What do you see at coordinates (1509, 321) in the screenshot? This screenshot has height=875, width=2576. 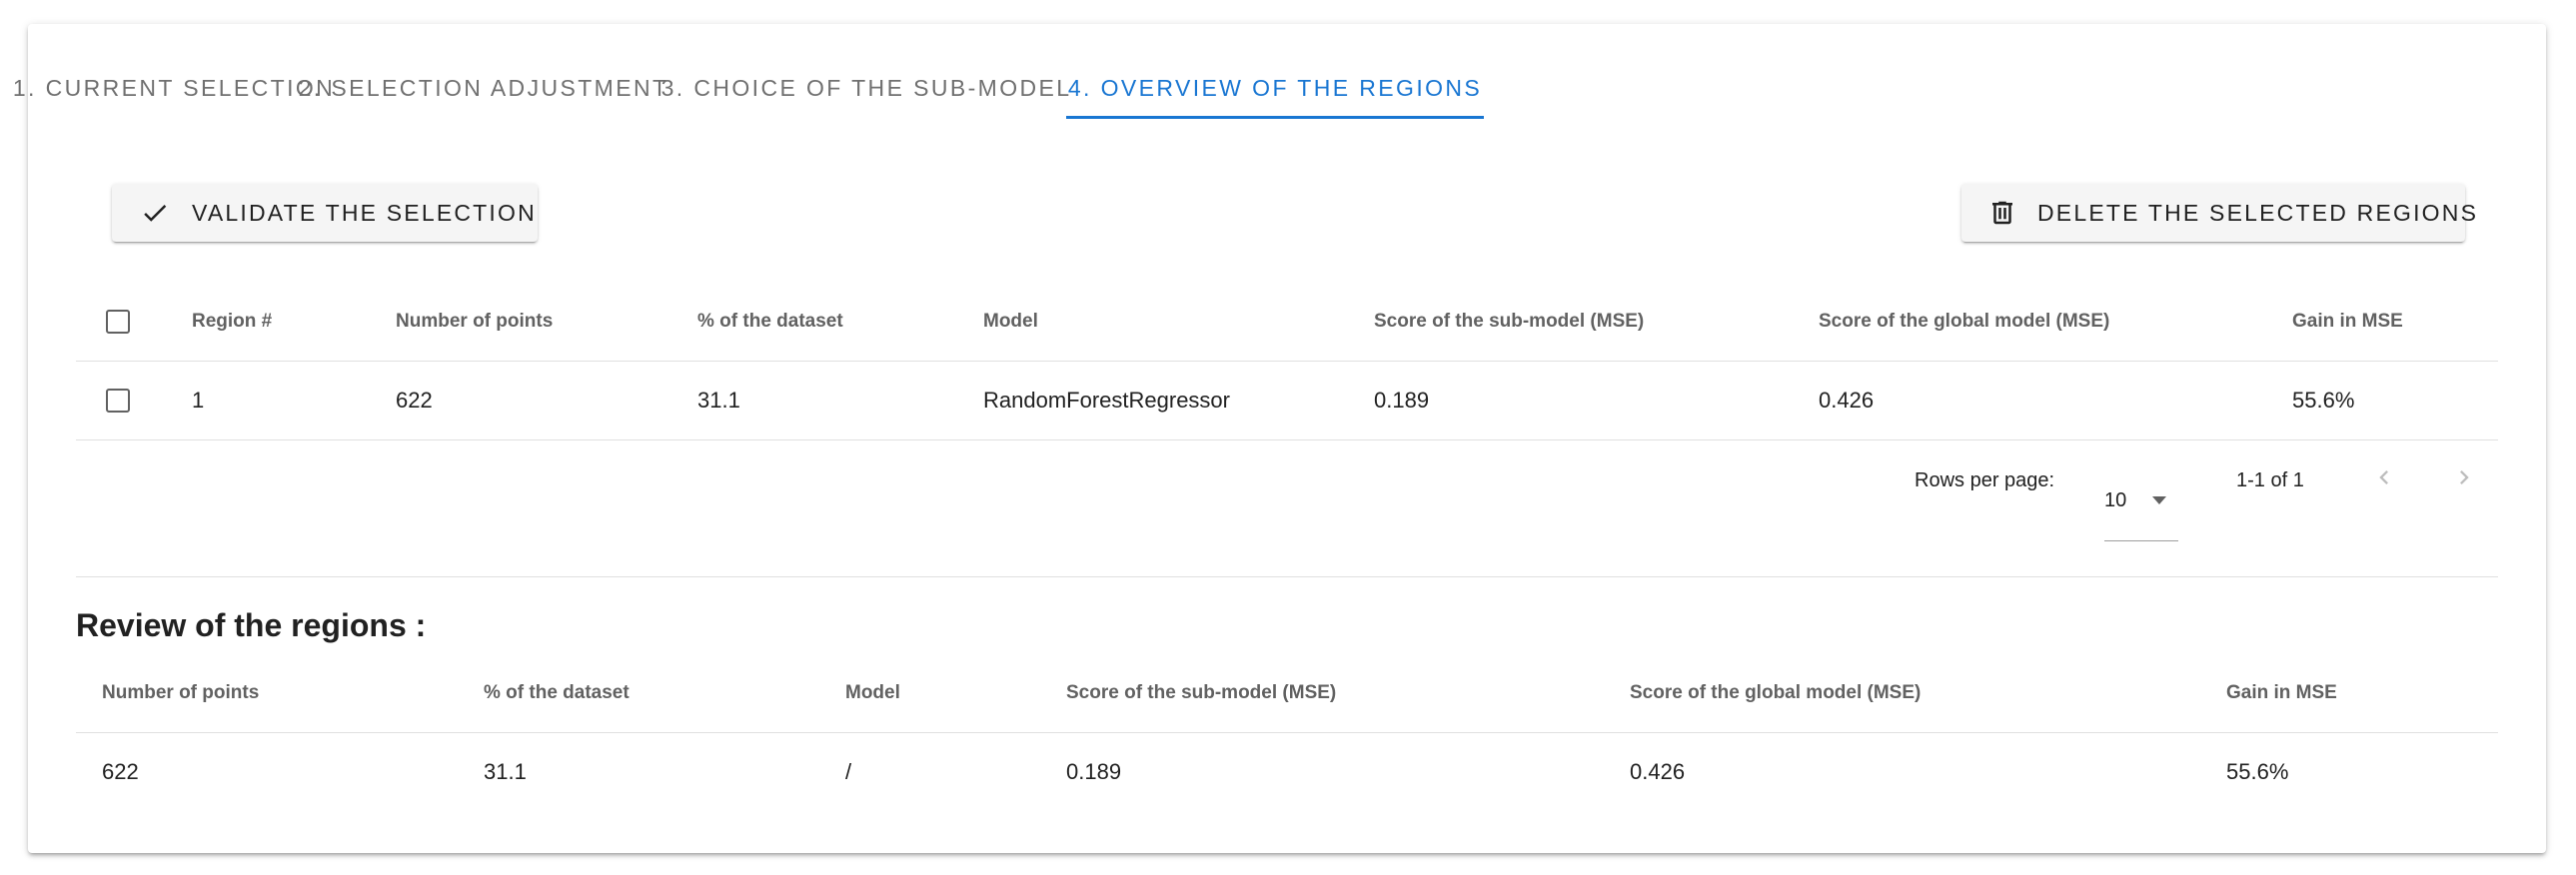 I see `header-sub-model-score: Score of the sub-model (MSE)` at bounding box center [1509, 321].